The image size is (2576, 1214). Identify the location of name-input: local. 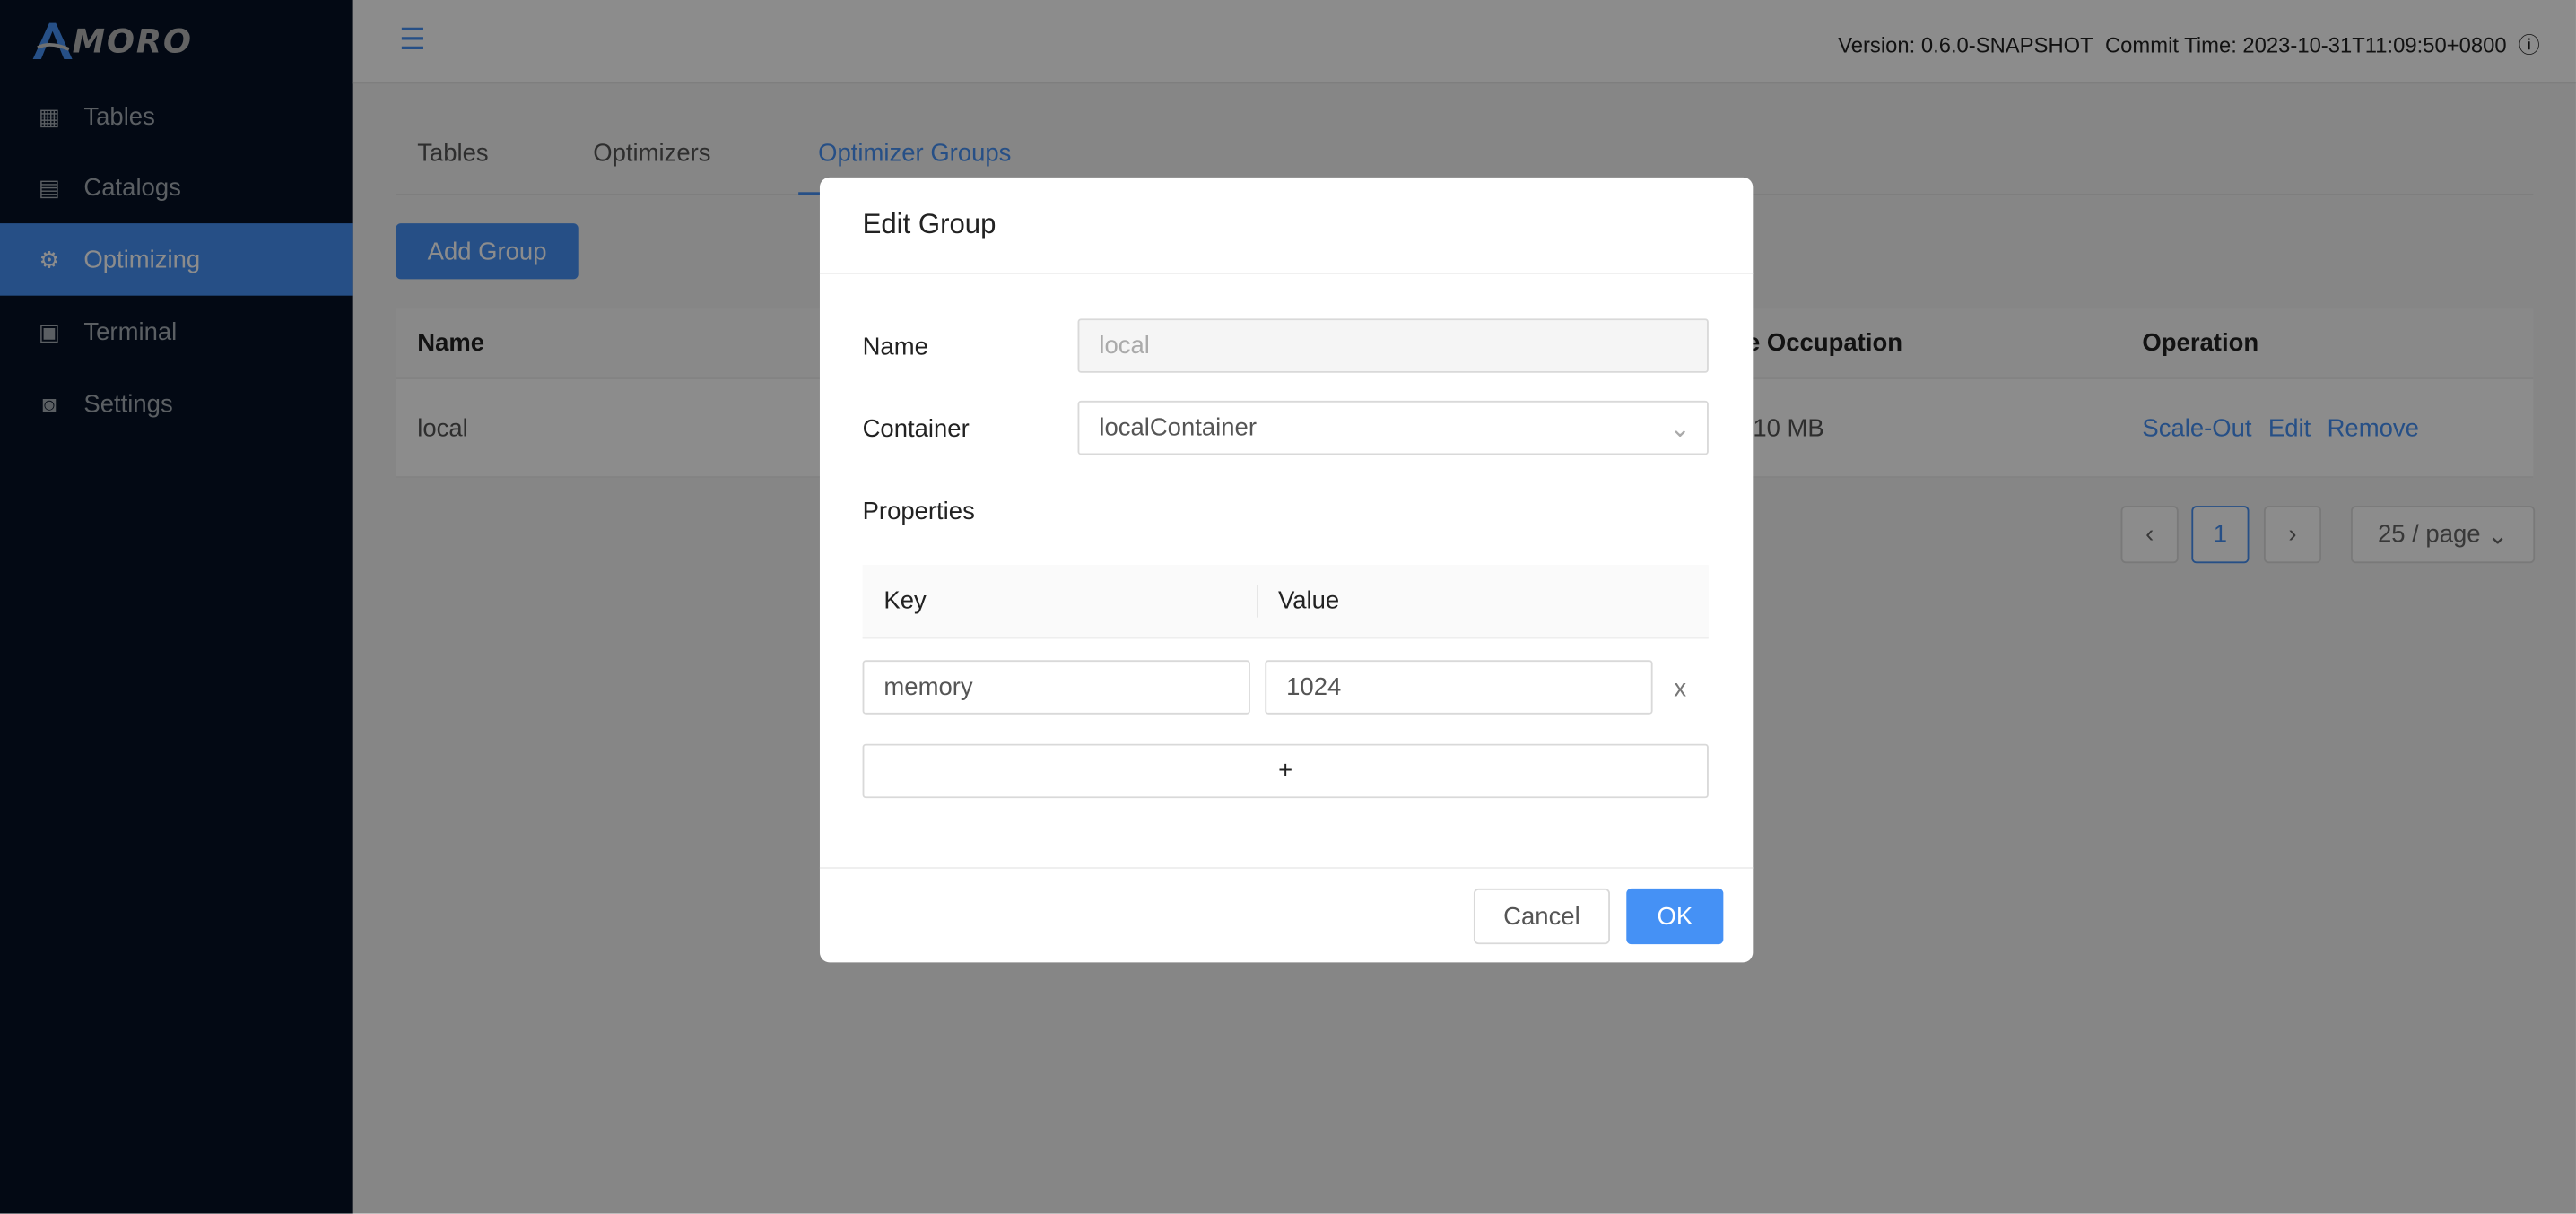
(1393, 345).